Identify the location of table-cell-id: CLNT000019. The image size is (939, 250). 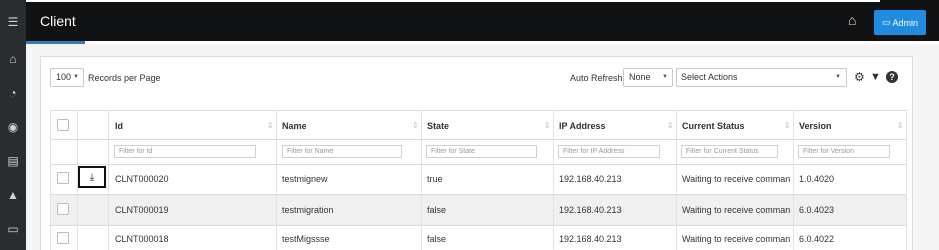
(142, 210).